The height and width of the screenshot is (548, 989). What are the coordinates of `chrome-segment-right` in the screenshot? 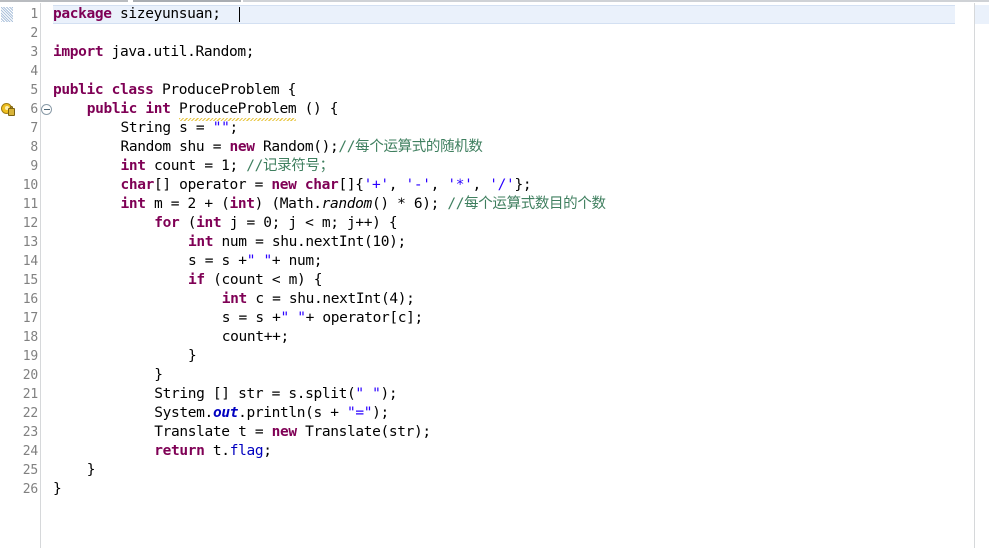 It's located at (616, 1).